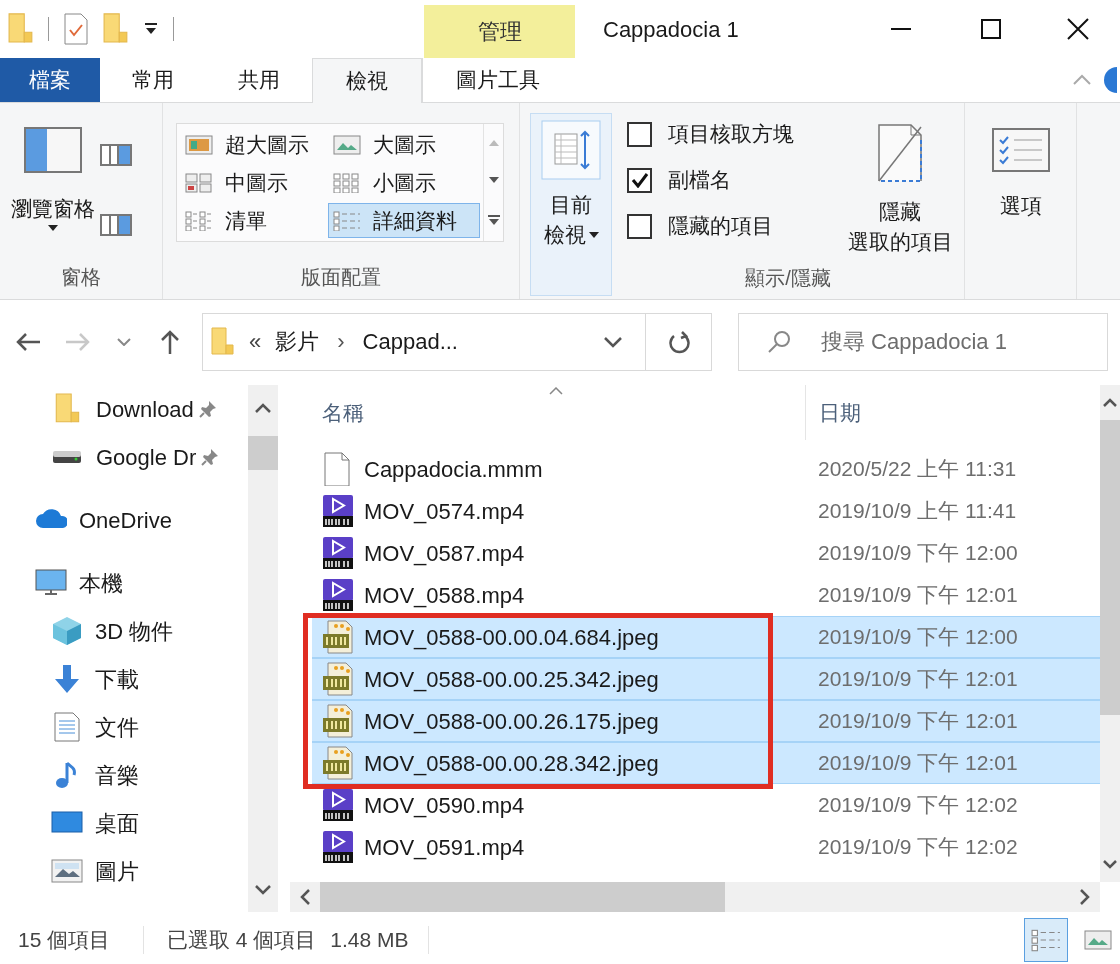 The image size is (1120, 964). I want to click on sidebar-item: 圖片, so click(124, 871).